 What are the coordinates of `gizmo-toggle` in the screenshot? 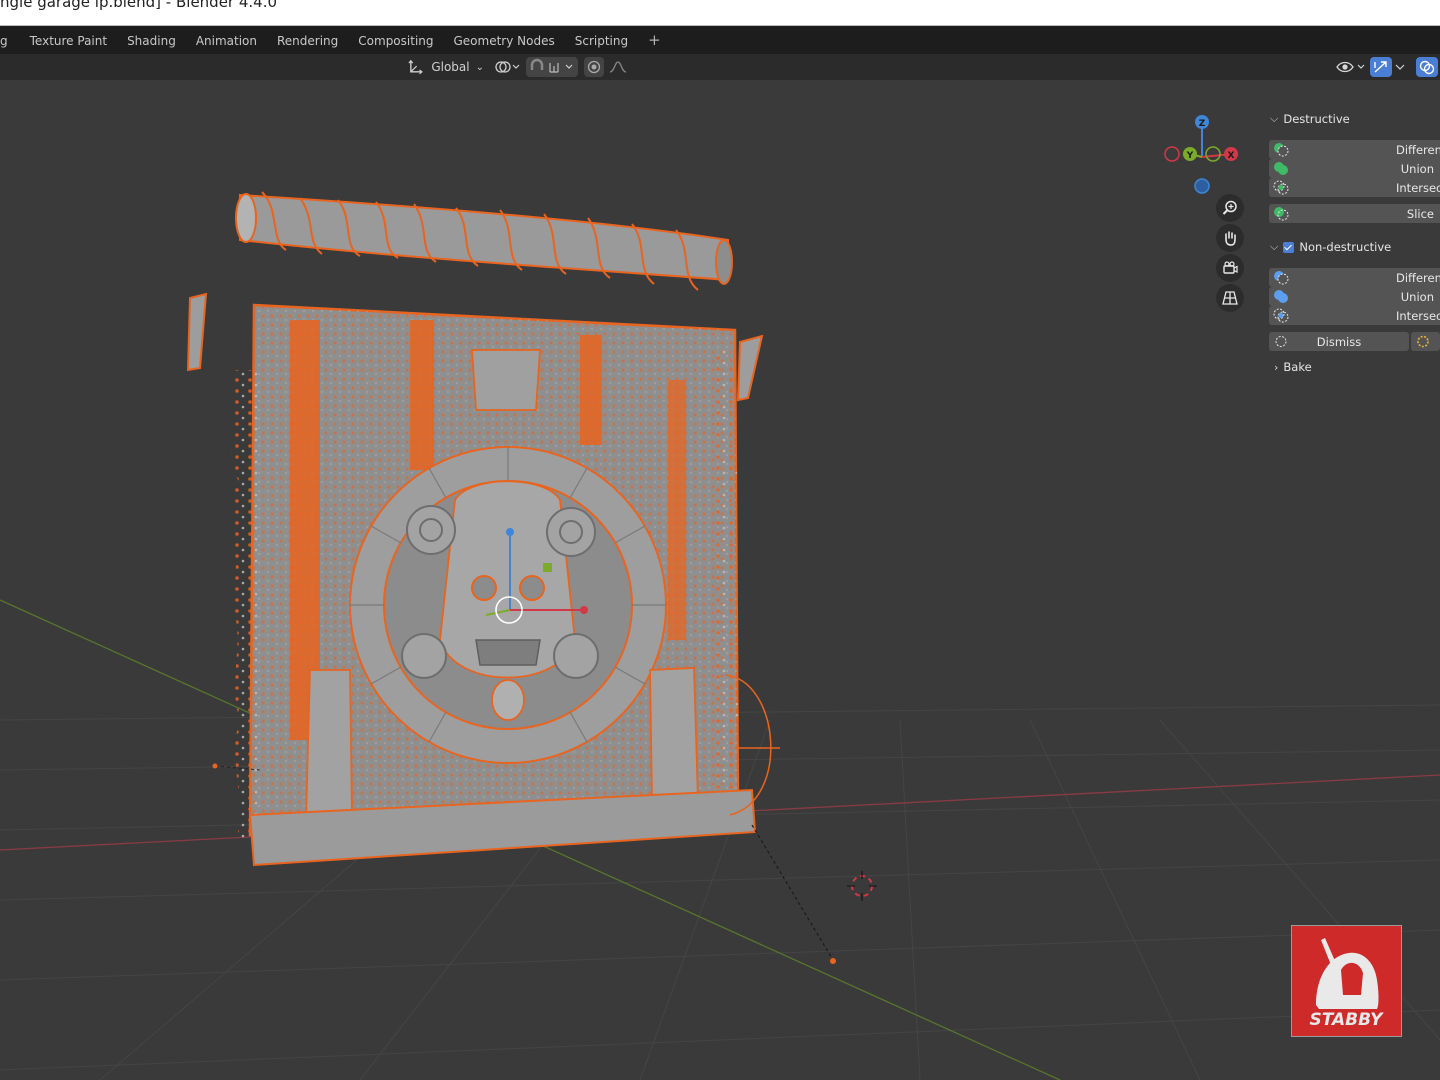 It's located at (1381, 67).